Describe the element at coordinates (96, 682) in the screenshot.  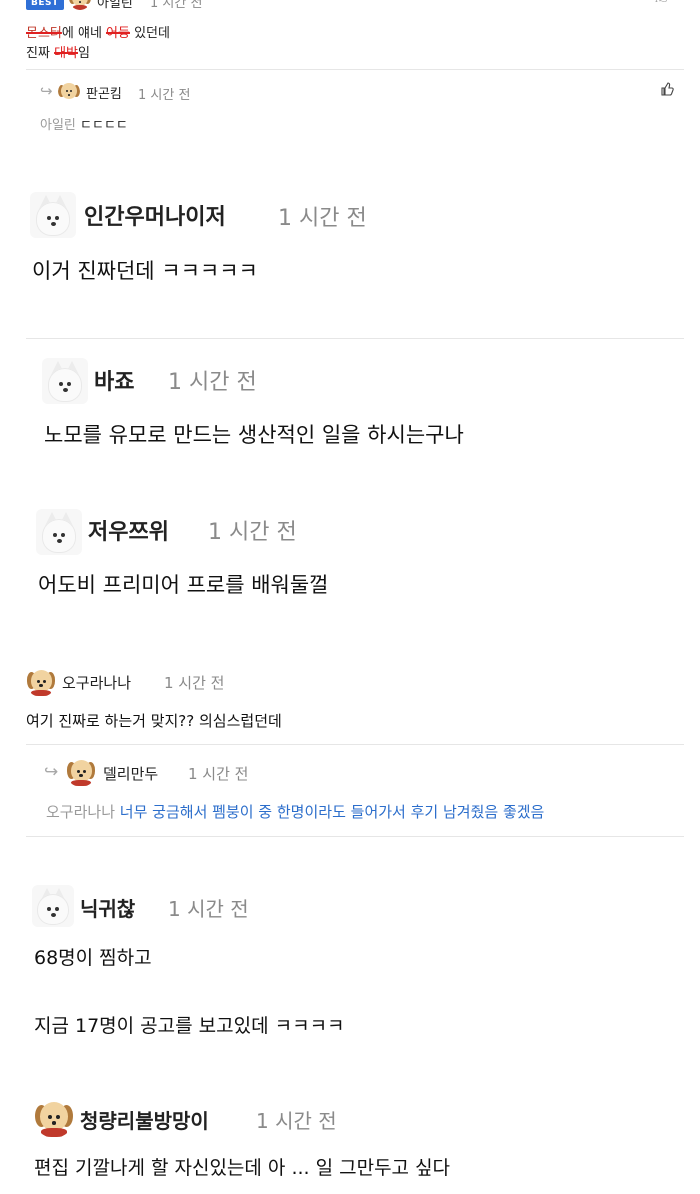
I see `comment-author: 오구라나나` at that location.